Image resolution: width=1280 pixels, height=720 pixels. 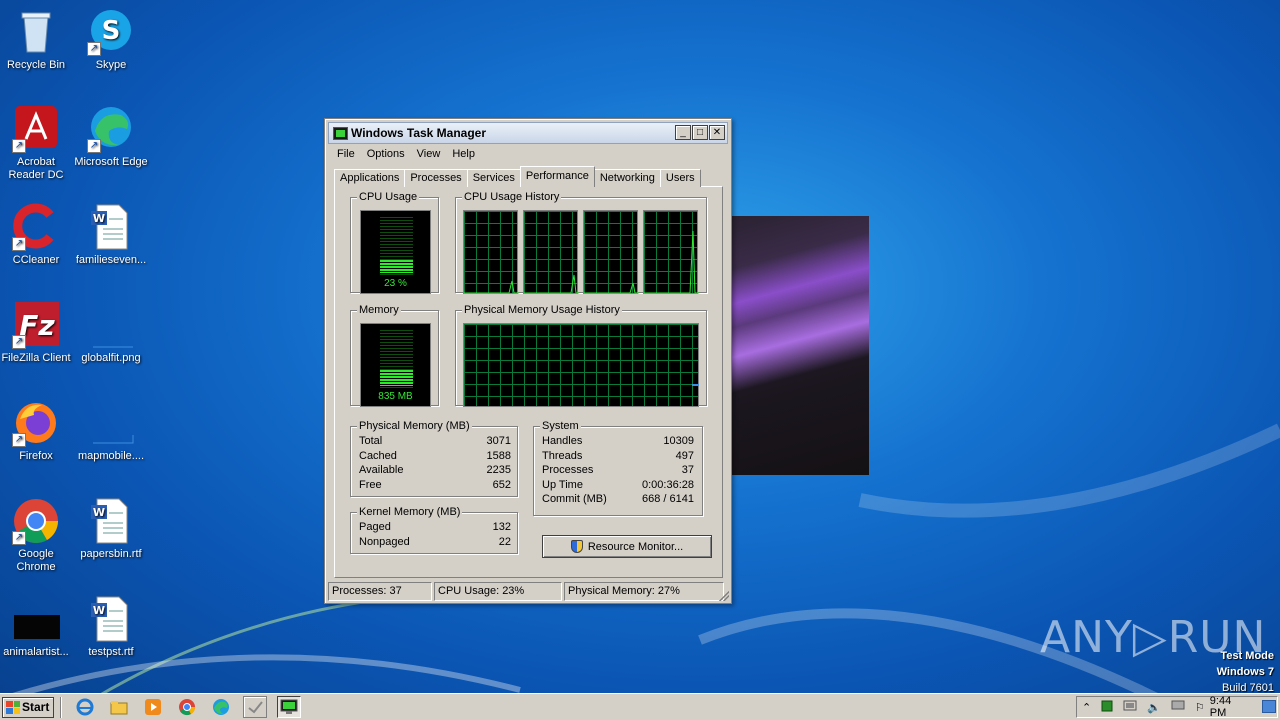 I want to click on stat-label: Up Time, so click(x=562, y=485).